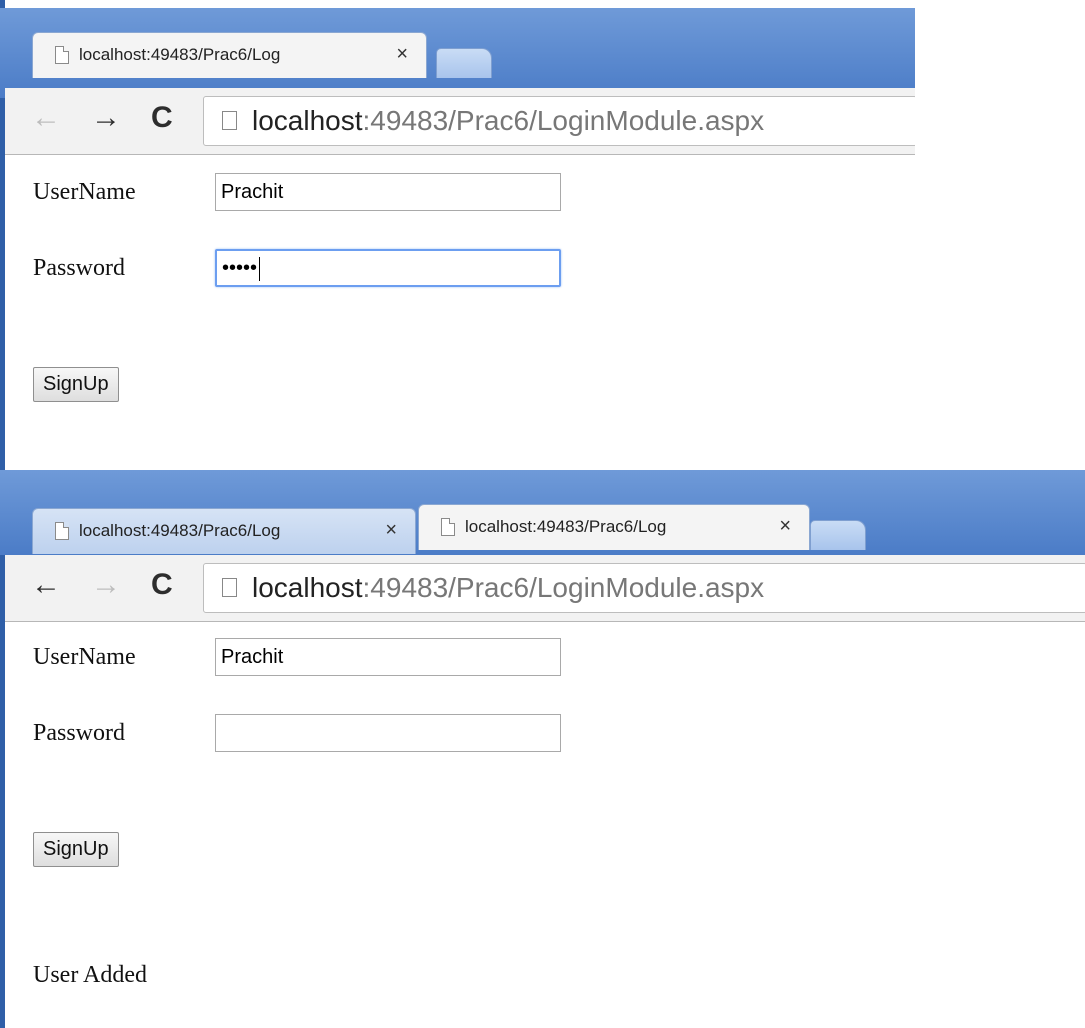  I want to click on password-mask: •••••, so click(240, 268).